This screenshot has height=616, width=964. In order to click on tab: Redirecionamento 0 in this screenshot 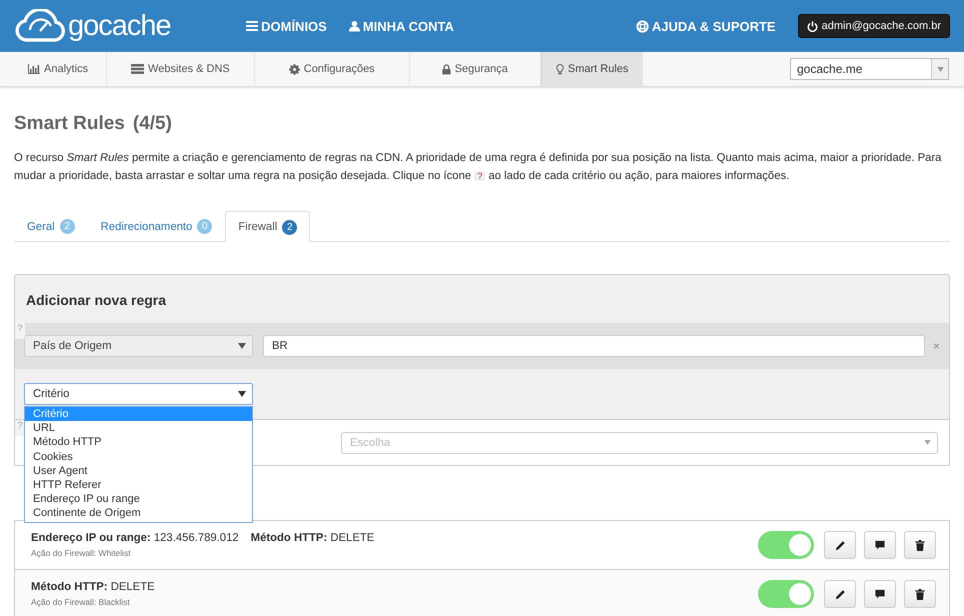, I will do `click(157, 226)`.